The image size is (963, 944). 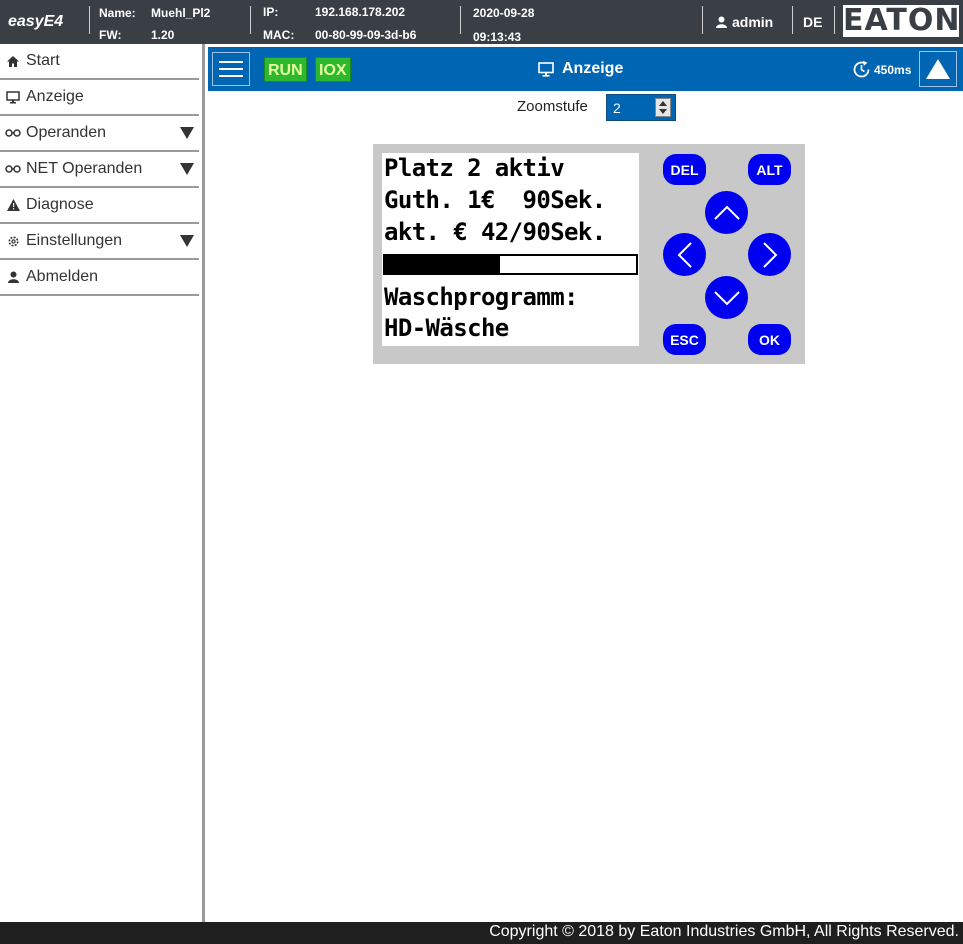 I want to click on zoom-level-stepper: 2, so click(x=641, y=107).